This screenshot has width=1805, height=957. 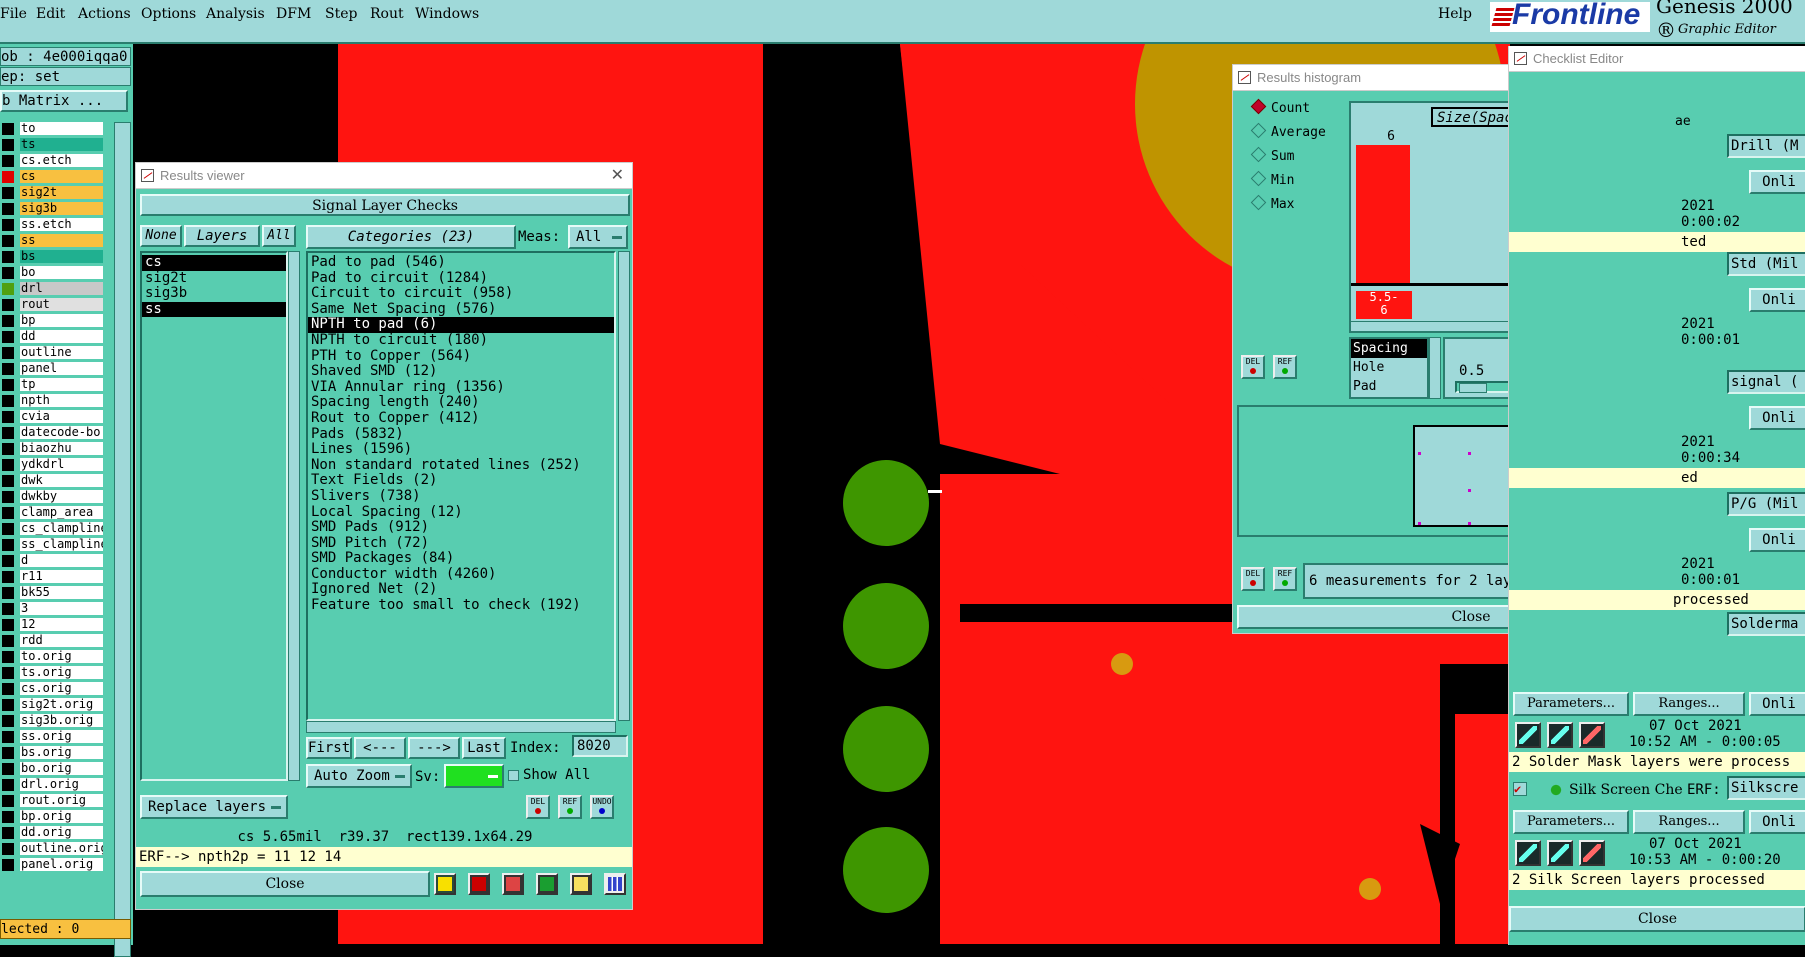 What do you see at coordinates (60, 145) in the screenshot?
I see `layer-row: ts` at bounding box center [60, 145].